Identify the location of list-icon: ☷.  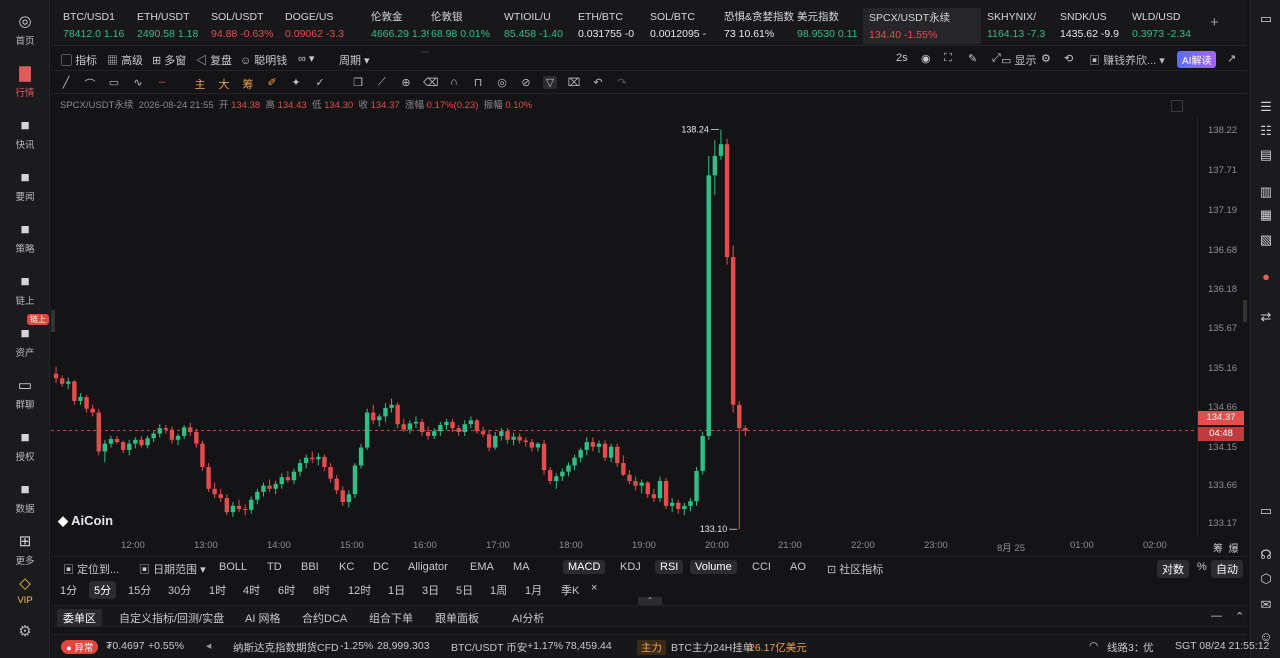
(1266, 131).